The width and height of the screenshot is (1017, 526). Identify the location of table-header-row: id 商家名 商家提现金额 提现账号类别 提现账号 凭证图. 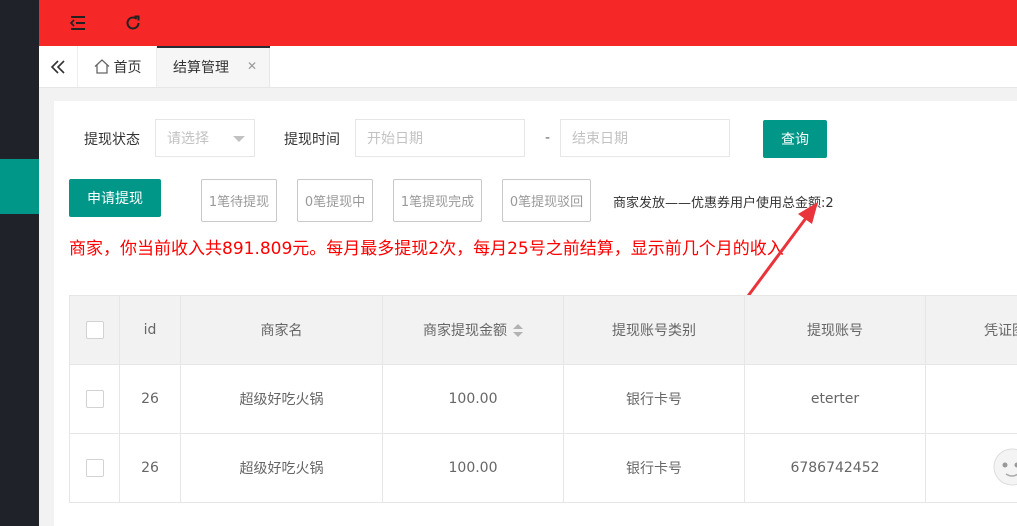
(543, 330).